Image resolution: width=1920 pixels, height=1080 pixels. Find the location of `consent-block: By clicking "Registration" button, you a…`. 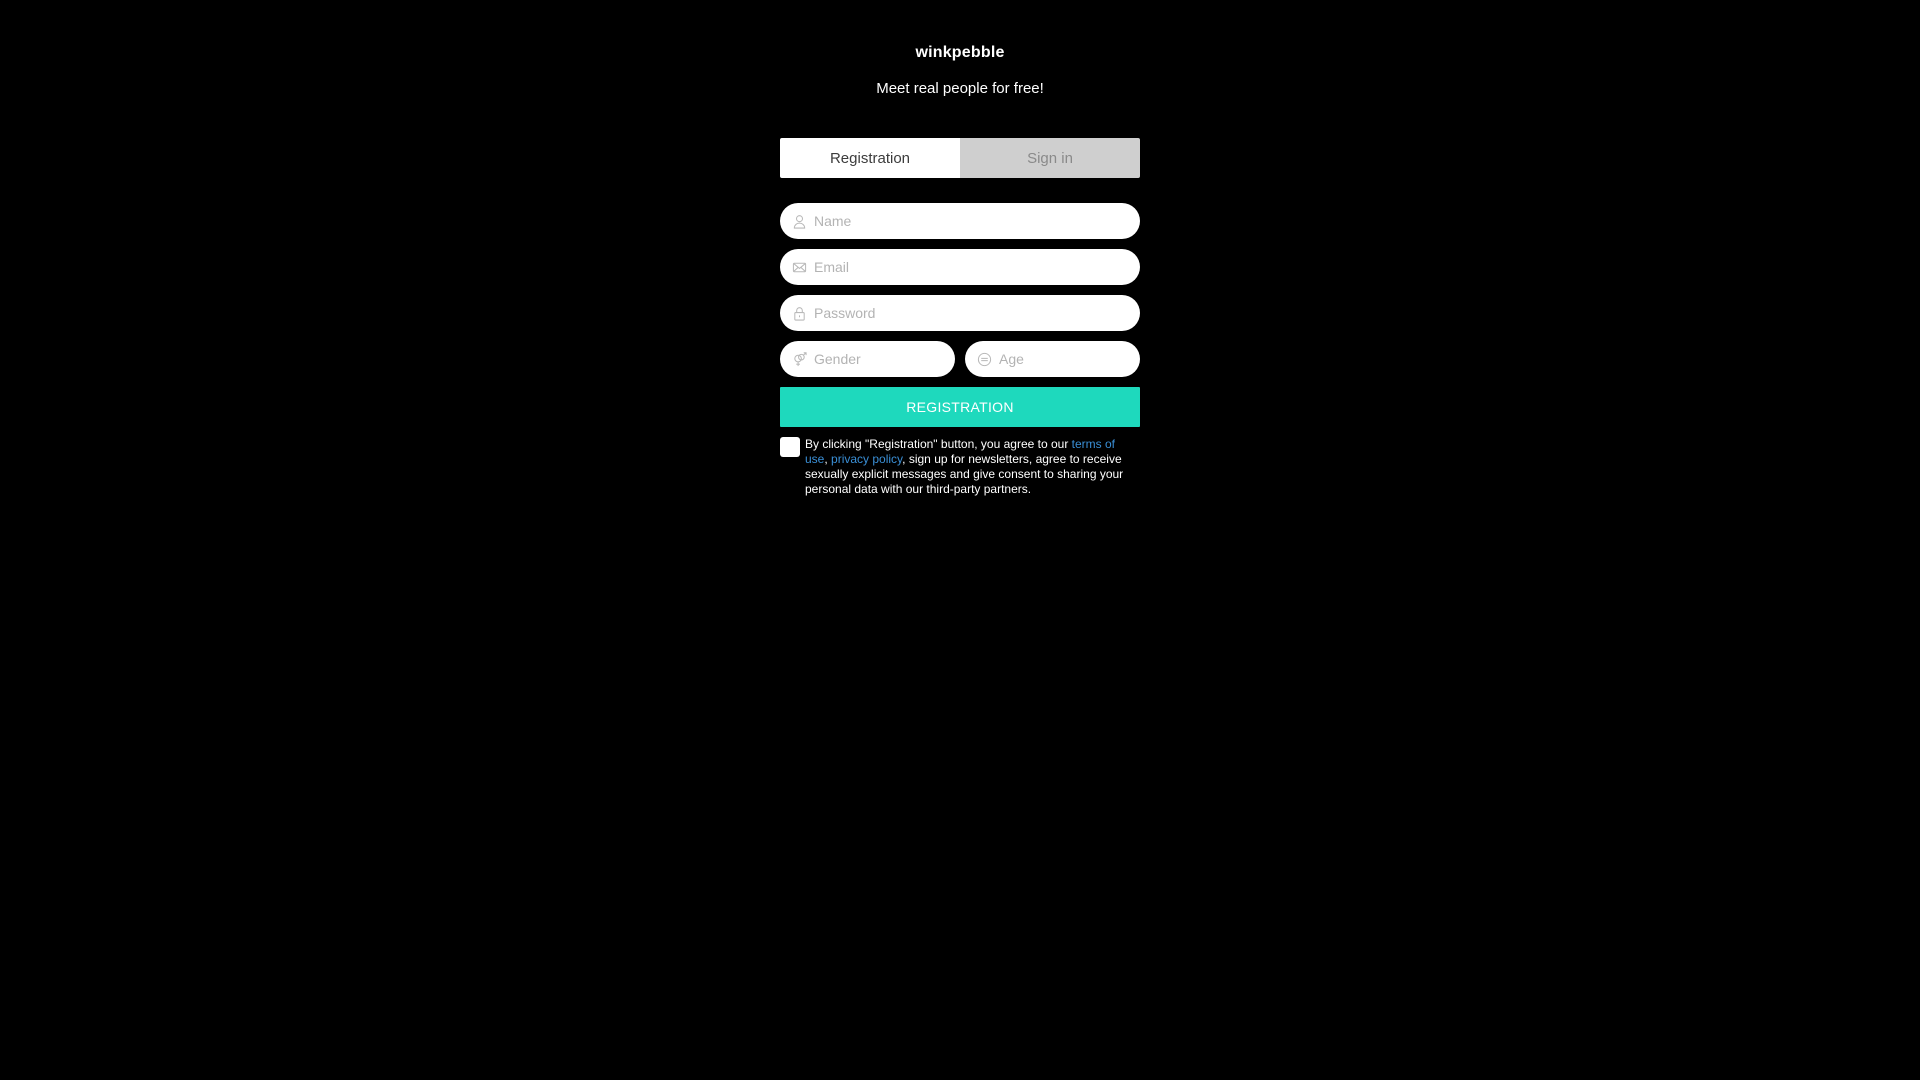

consent-block: By clicking "Registration" button, you a… is located at coordinates (960, 467).